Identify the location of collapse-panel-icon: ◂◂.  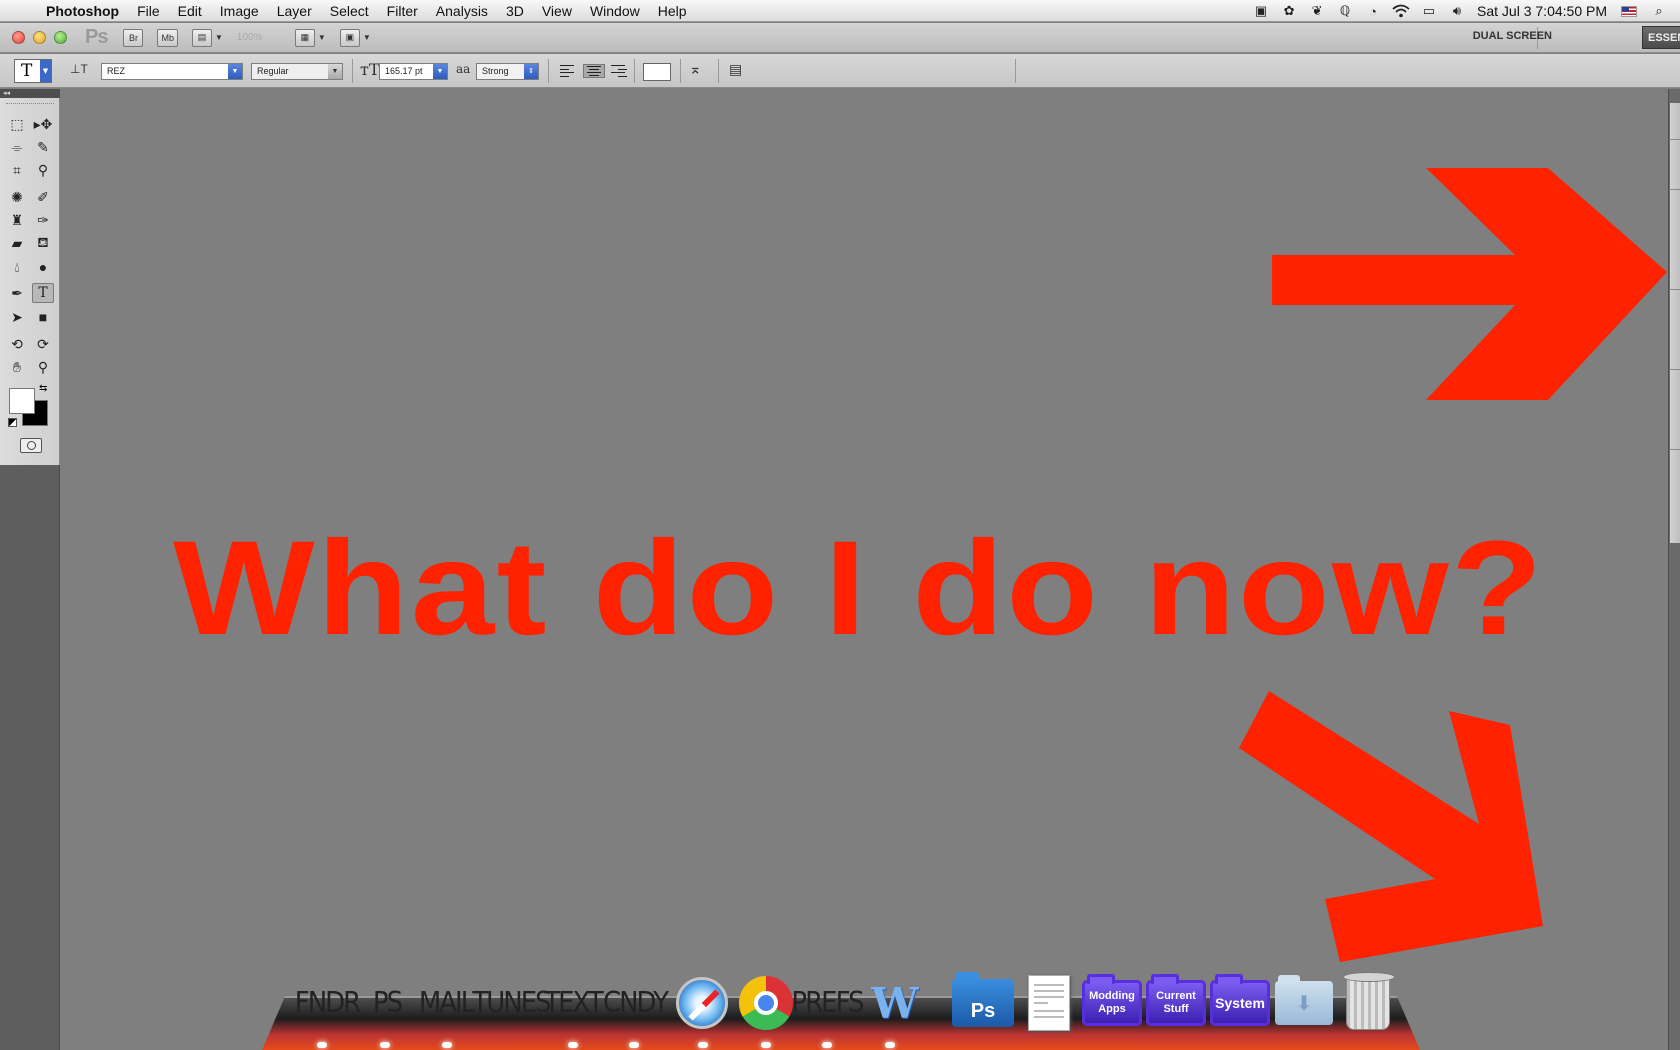
(30, 93).